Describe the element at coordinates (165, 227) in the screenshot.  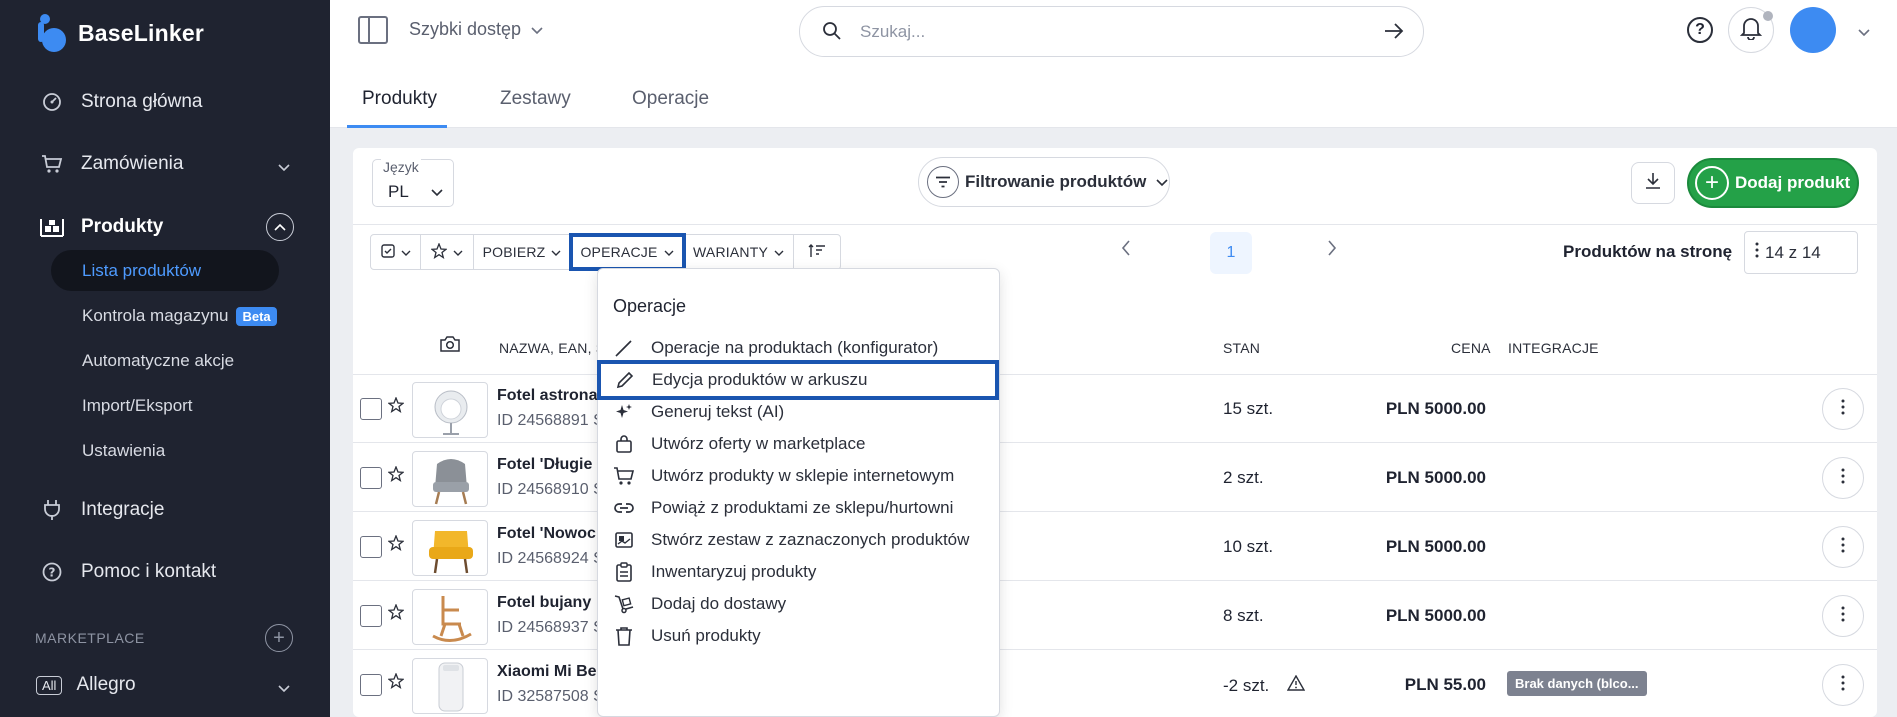
I see `sidebar-item-products: Produkty` at that location.